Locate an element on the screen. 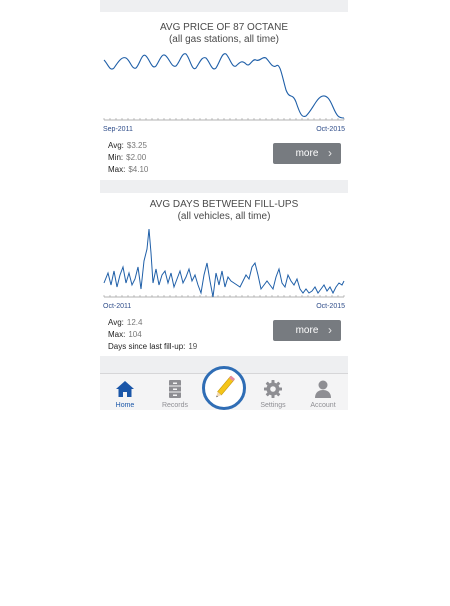 This screenshot has height=606, width=450. gas-stat-max-value: $4.10 is located at coordinates (138, 169).